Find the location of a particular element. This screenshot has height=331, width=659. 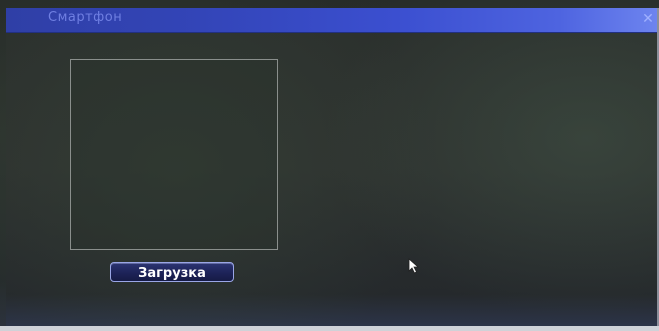

dialog-title: Смартфон is located at coordinates (85, 17).